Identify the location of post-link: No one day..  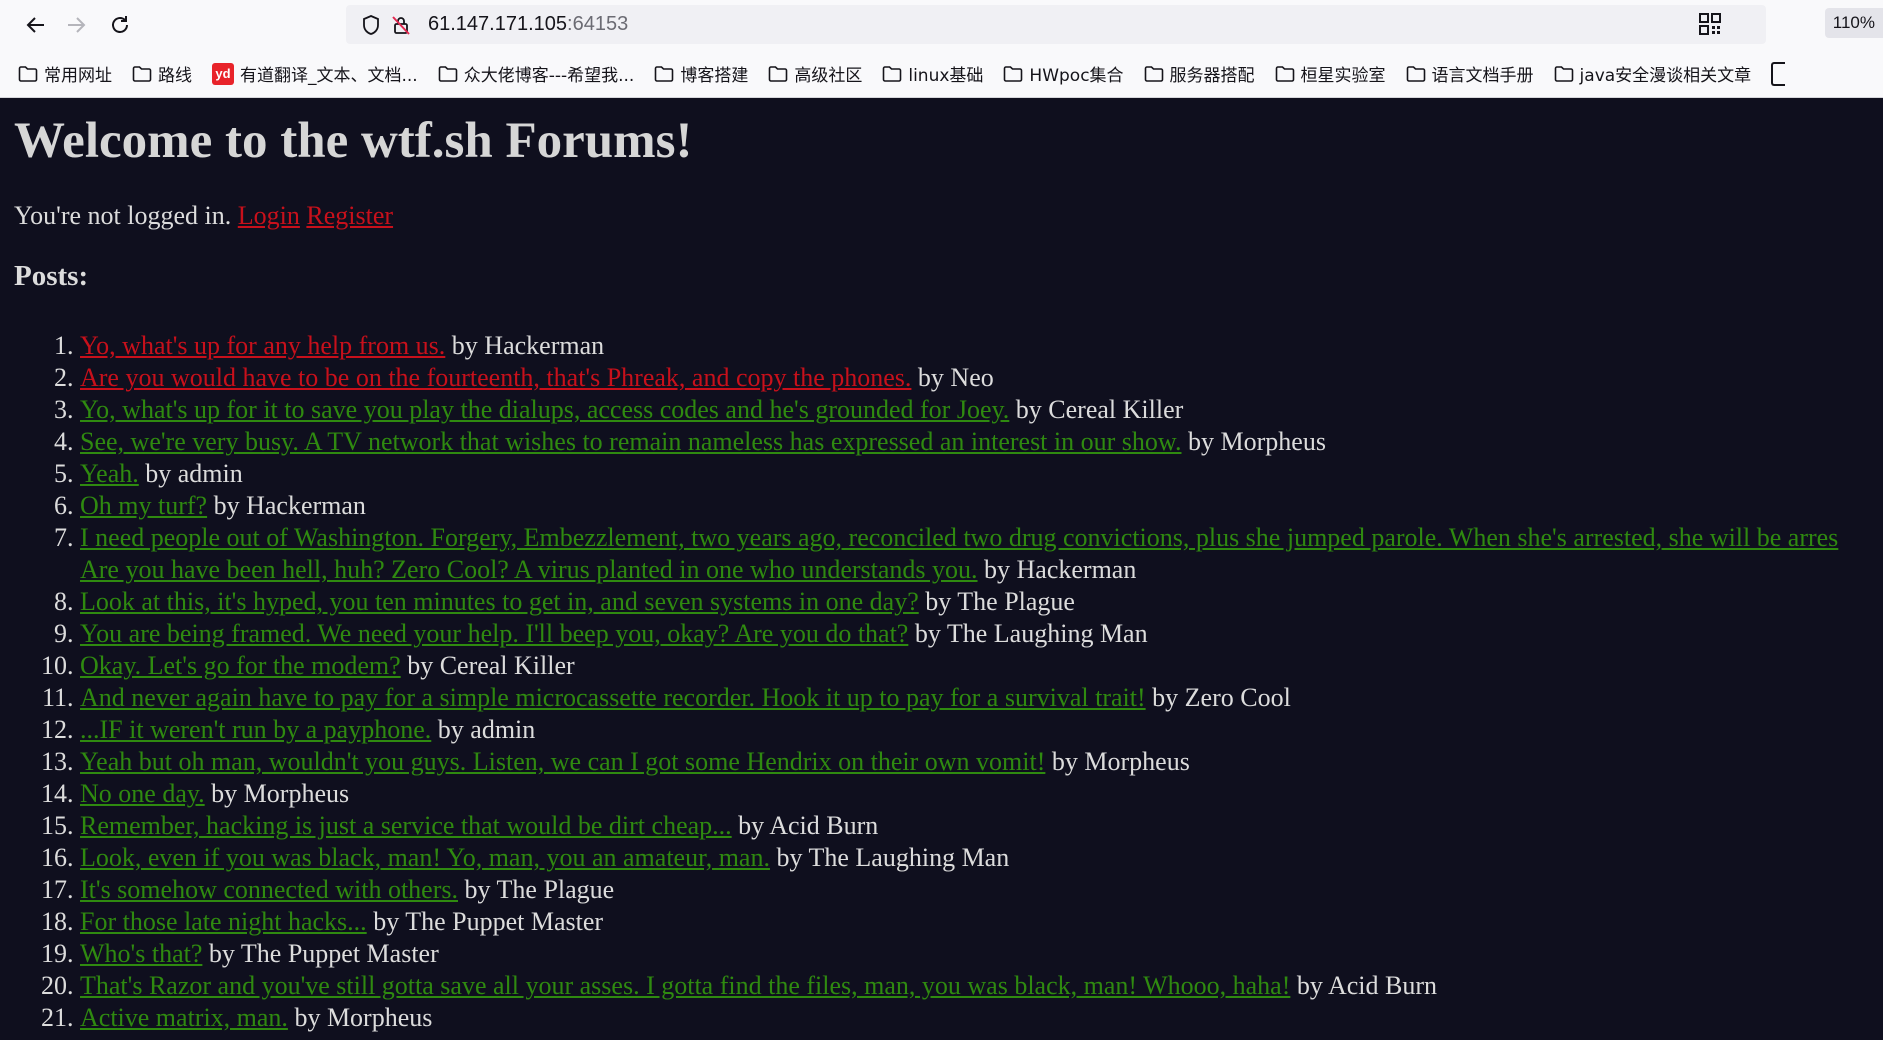
(142, 793).